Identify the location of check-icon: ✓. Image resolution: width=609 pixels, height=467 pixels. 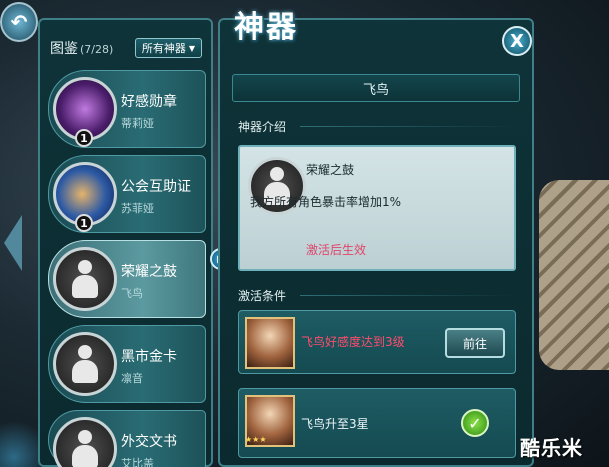
(475, 423).